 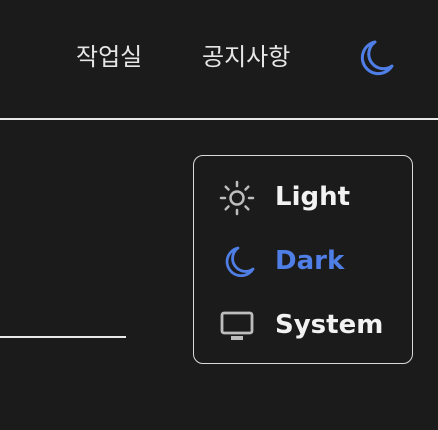 What do you see at coordinates (246, 57) in the screenshot?
I see `nav-link-notices: 공지사항` at bounding box center [246, 57].